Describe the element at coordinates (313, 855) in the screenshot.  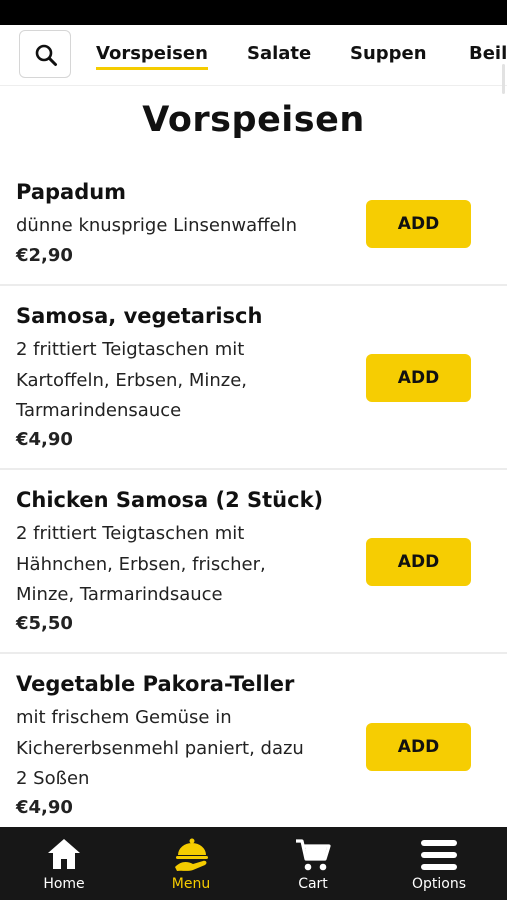
I see `cart-icon` at that location.